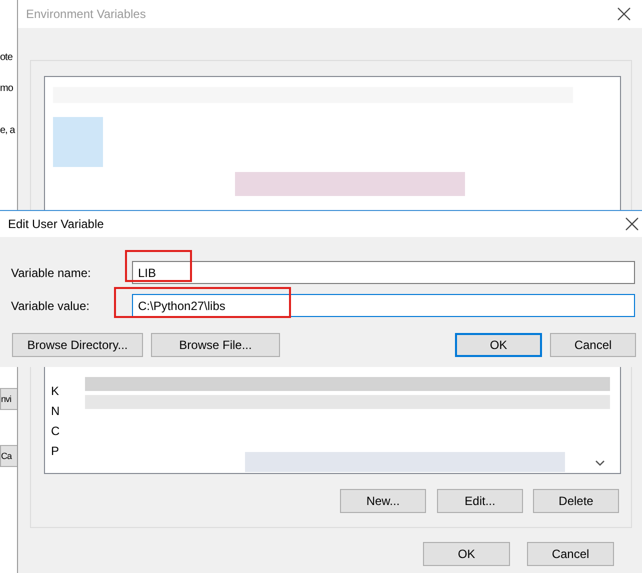 This screenshot has height=573, width=642. What do you see at coordinates (55, 391) in the screenshot?
I see `variable-name: K` at bounding box center [55, 391].